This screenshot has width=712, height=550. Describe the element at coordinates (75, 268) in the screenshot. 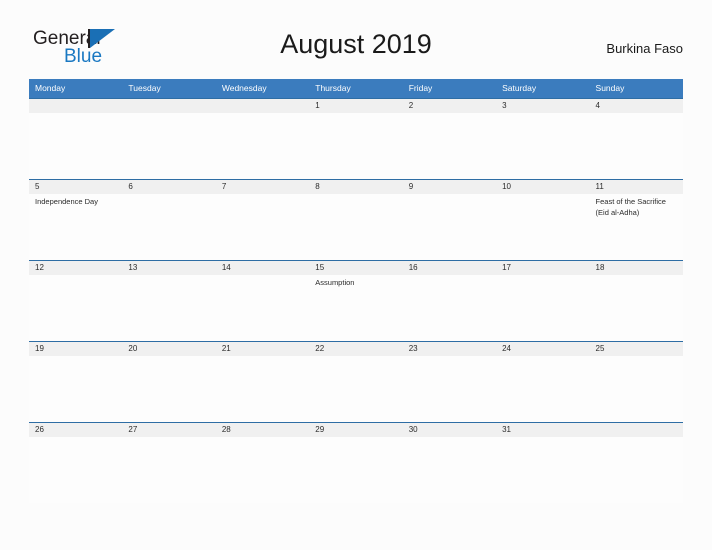

I see `day-number: 12` at that location.